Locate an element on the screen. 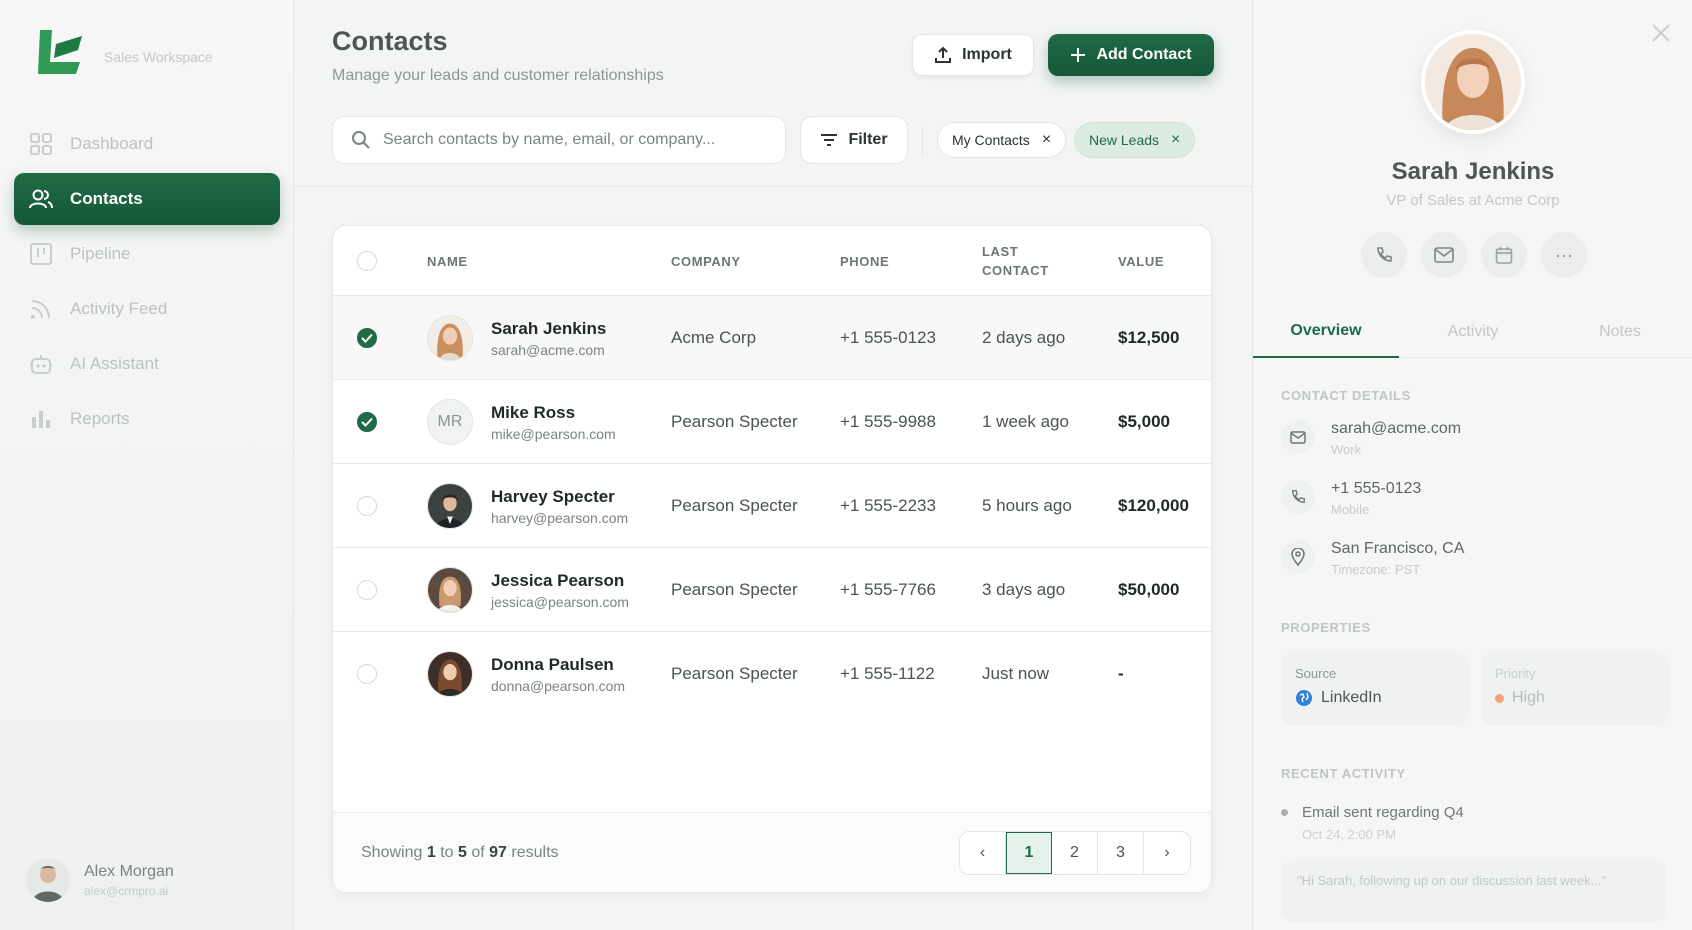  contact-name: Donna Paulsen is located at coordinates (558, 665).